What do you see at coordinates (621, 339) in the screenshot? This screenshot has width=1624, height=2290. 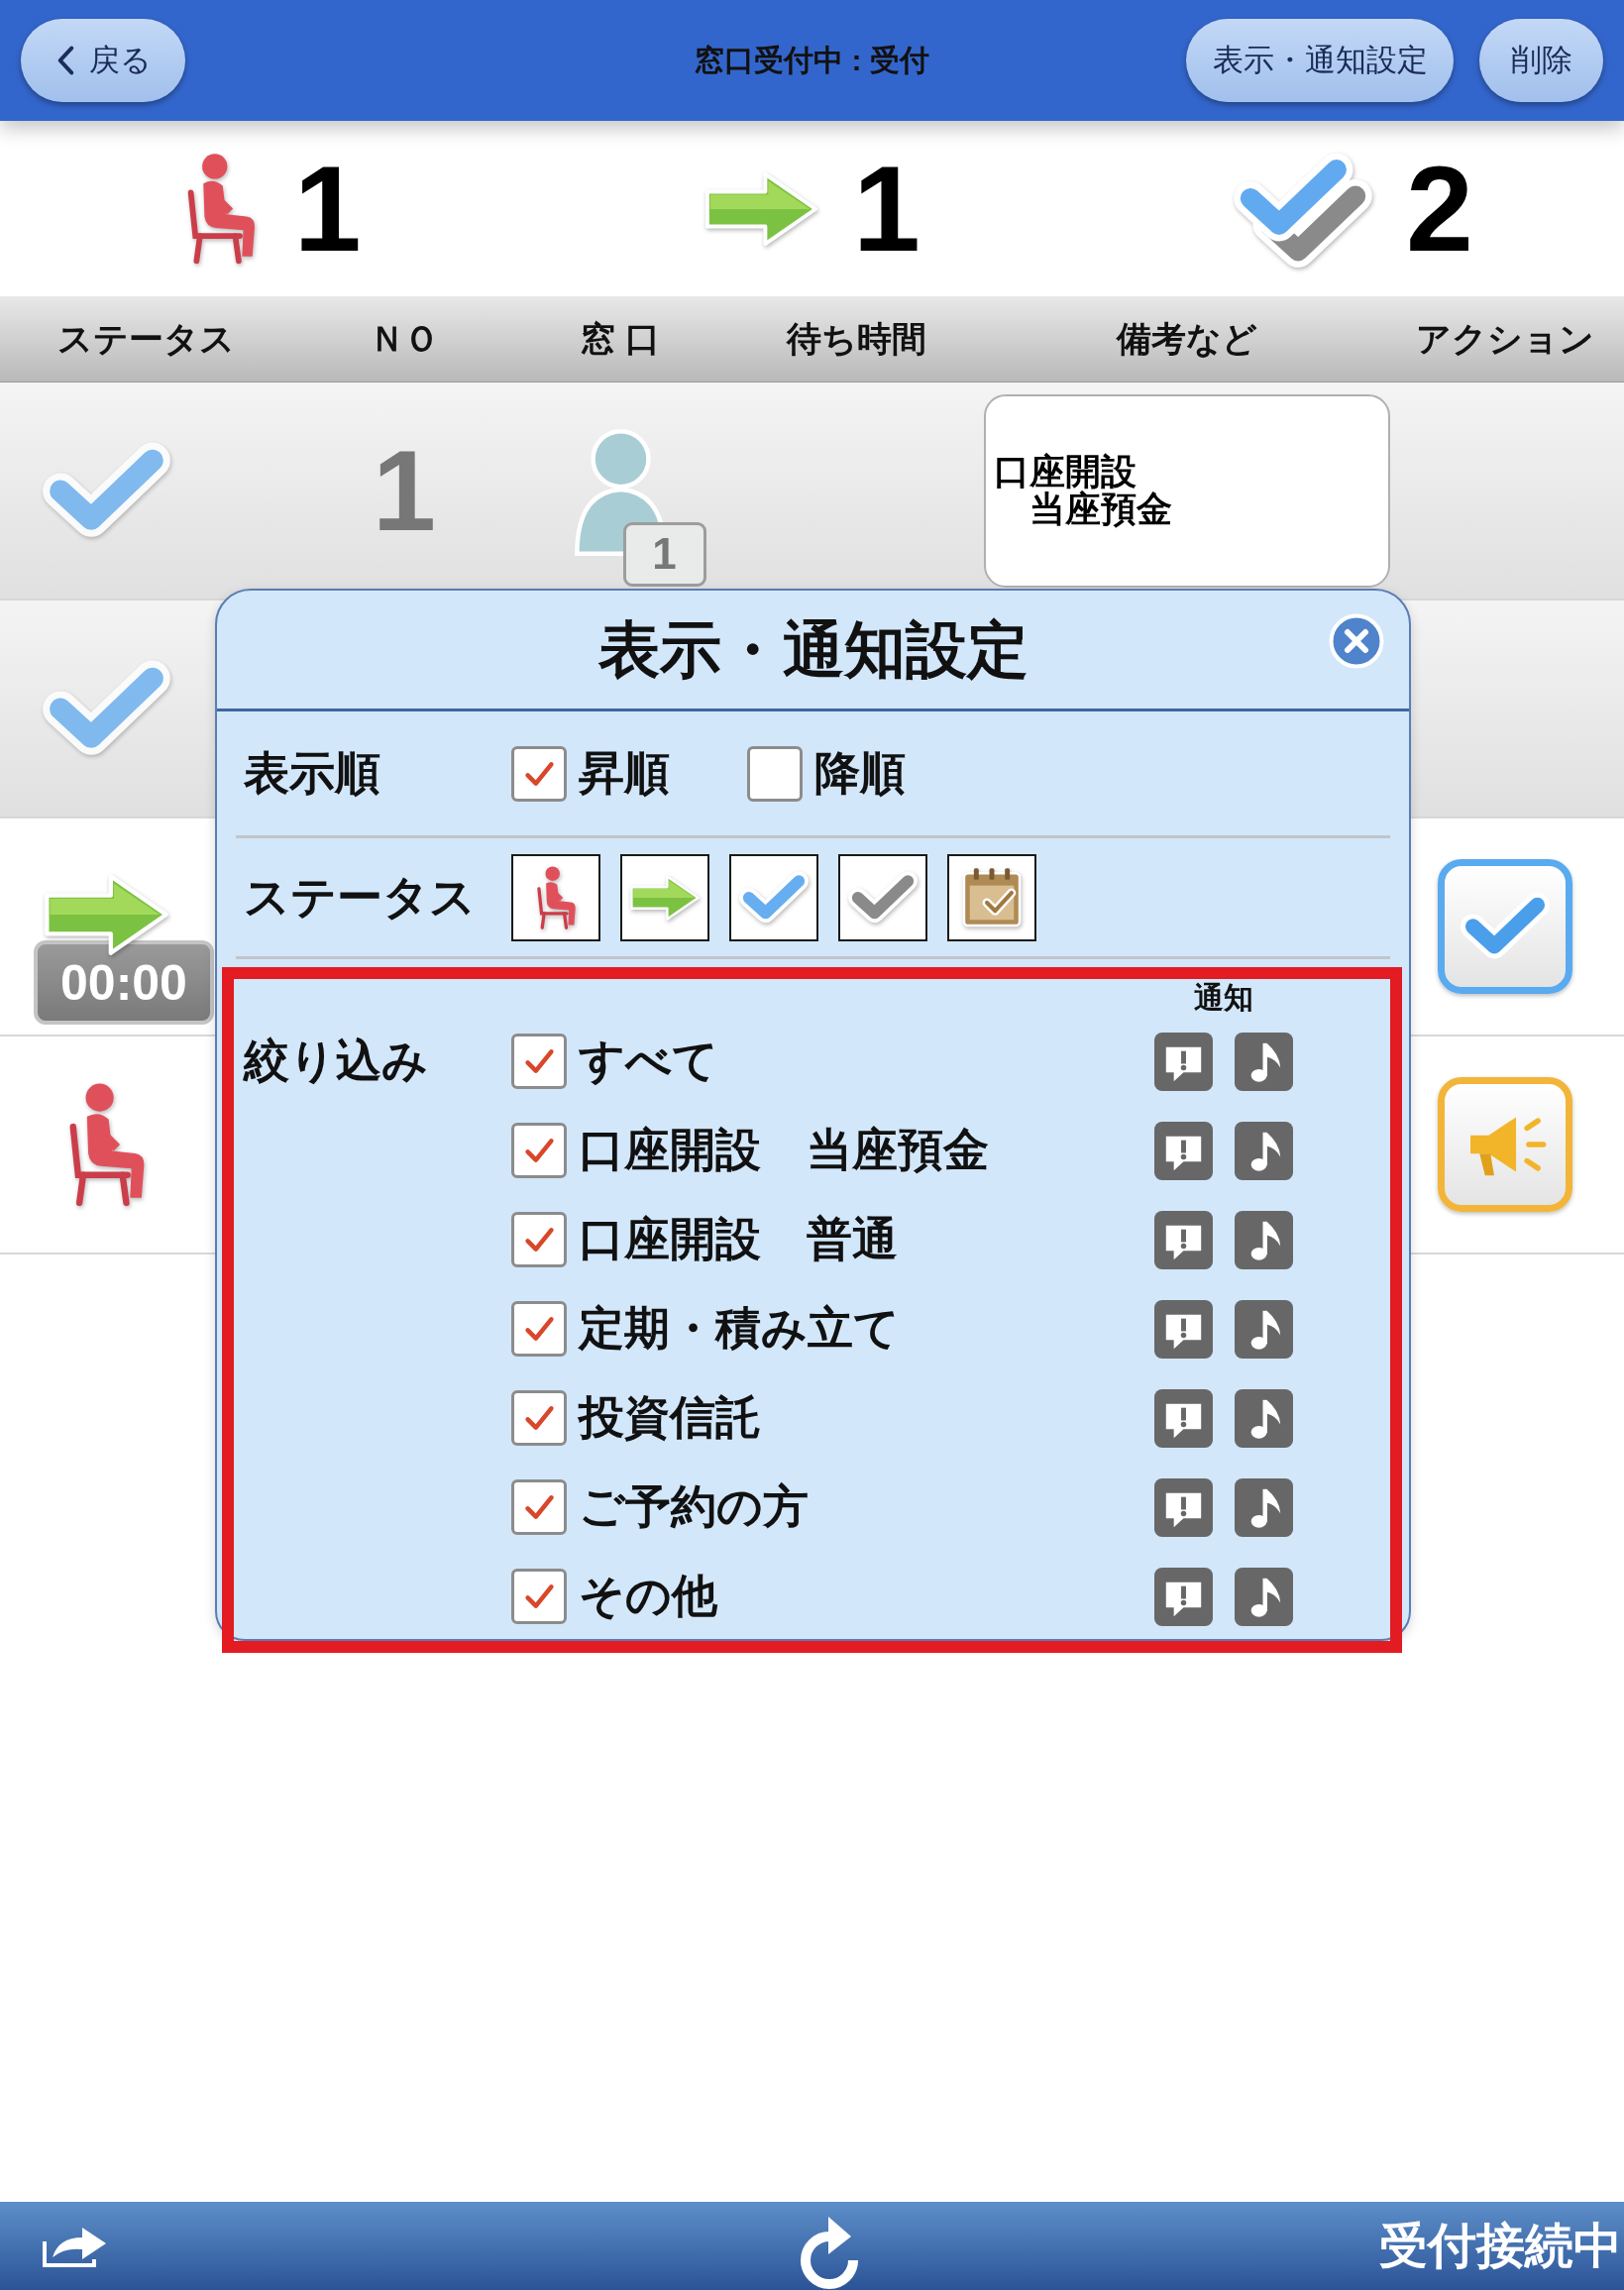 I see `column-header: 窓 口` at bounding box center [621, 339].